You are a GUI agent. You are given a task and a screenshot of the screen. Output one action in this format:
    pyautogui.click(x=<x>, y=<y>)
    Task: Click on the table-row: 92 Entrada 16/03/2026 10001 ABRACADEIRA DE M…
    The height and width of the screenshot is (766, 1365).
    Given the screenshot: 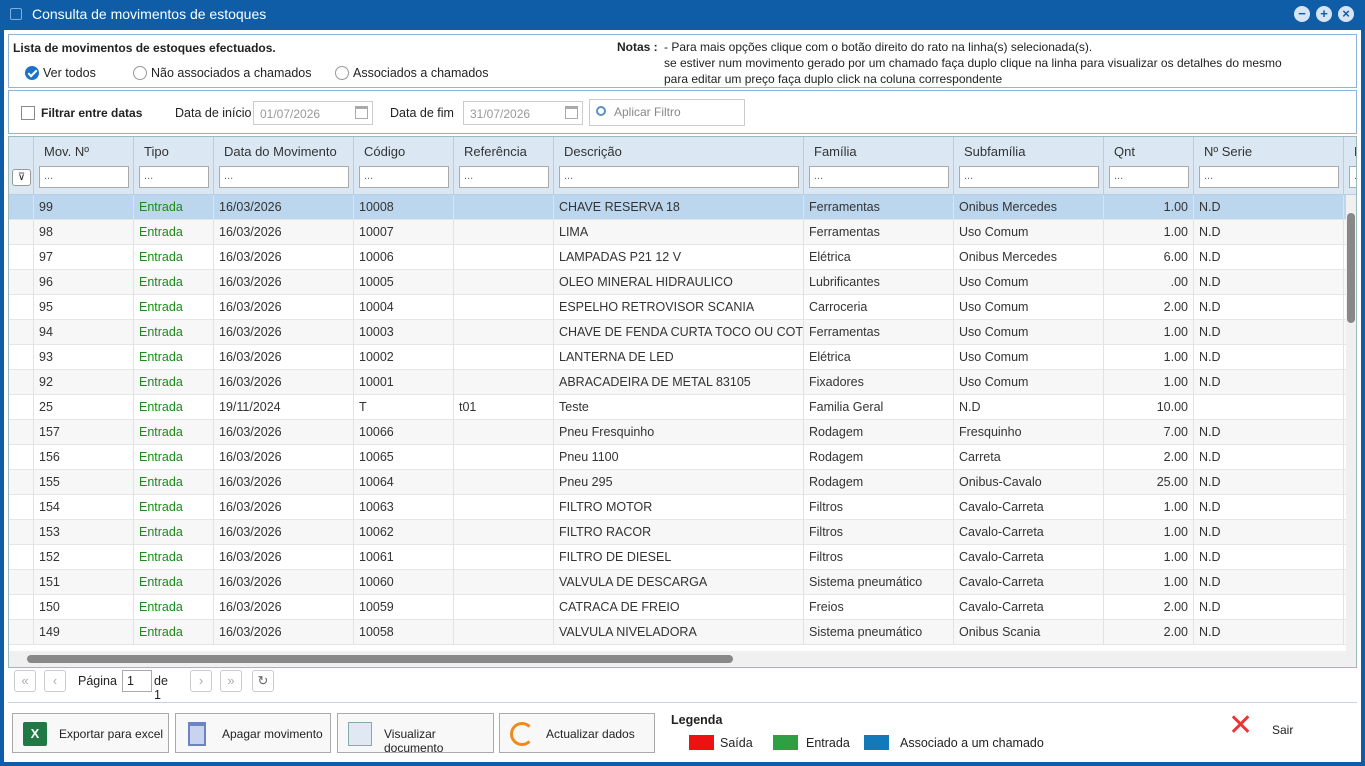 What is the action you would take?
    pyautogui.click(x=682, y=382)
    